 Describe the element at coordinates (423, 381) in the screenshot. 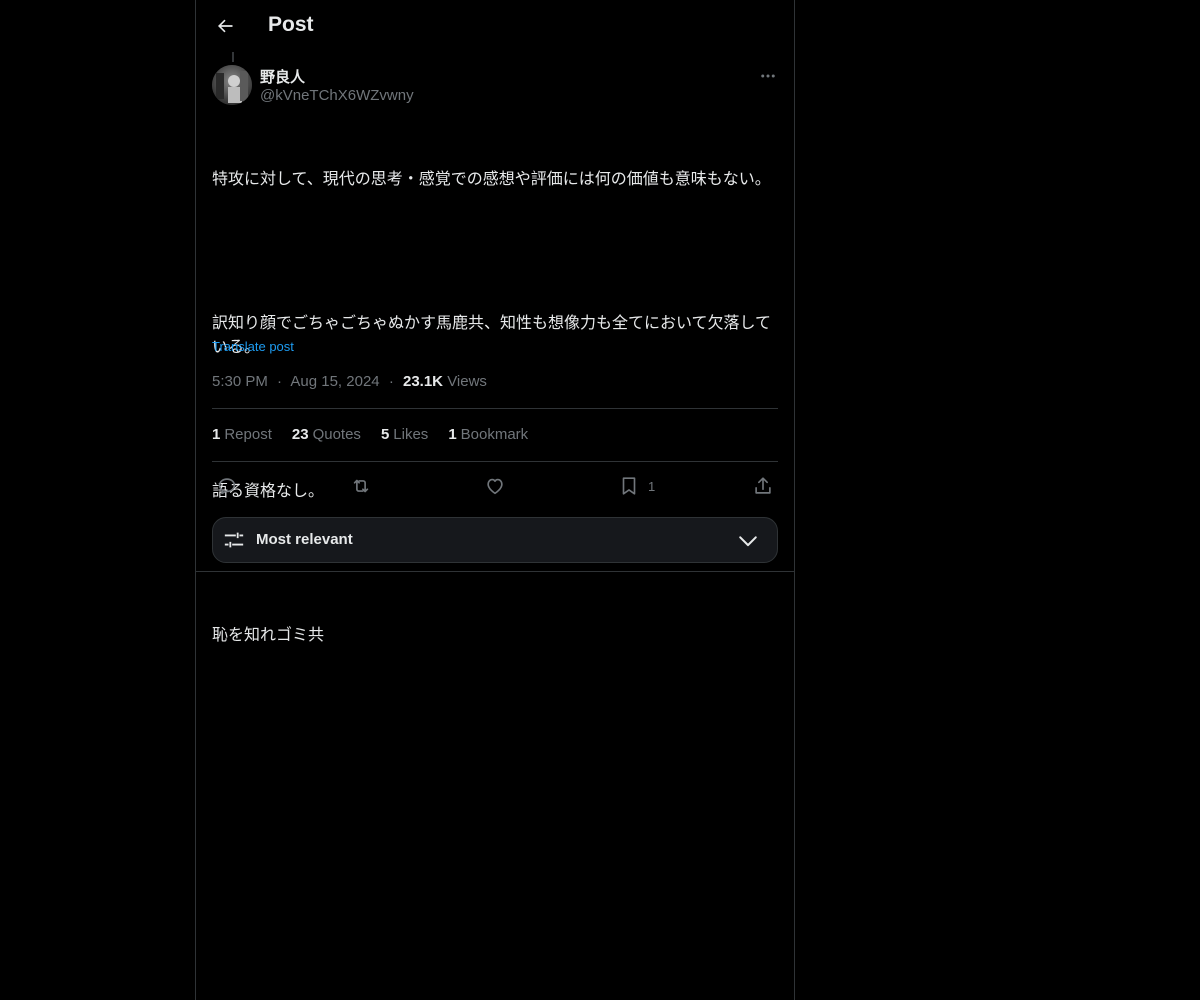

I see `views-count: 23.1K` at that location.